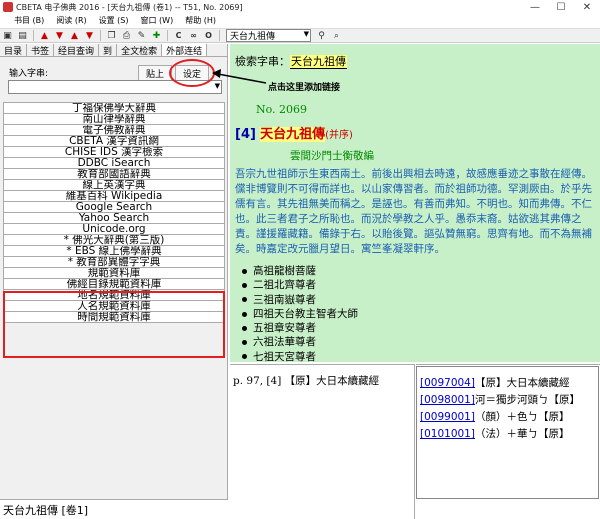  What do you see at coordinates (157, 20) in the screenshot?
I see `menu-window: 窗口 (W)` at bounding box center [157, 20].